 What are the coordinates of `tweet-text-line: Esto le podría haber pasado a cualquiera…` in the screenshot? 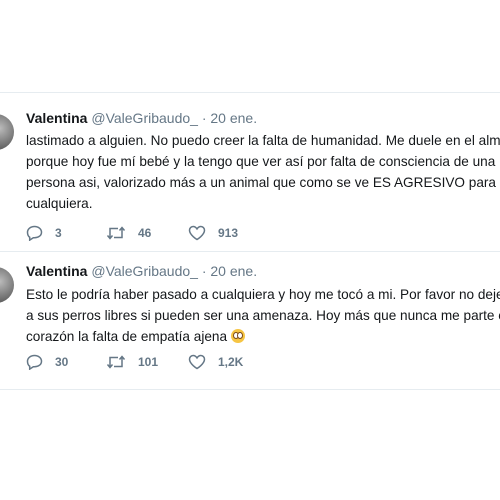 It's located at (263, 294).